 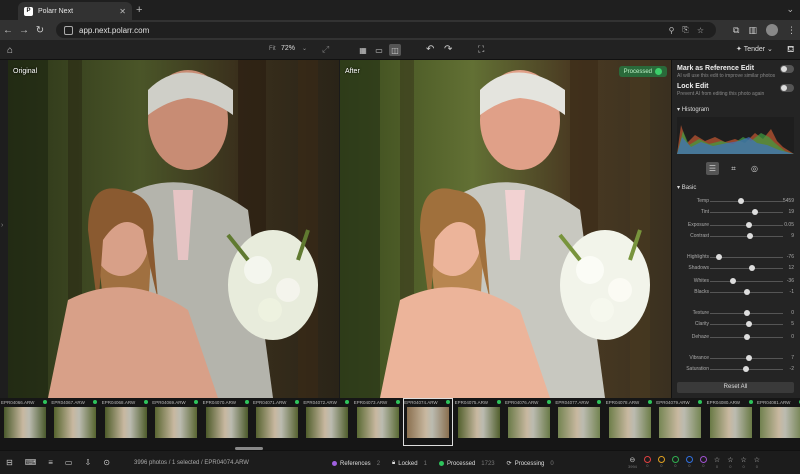 What do you see at coordinates (700, 30) in the screenshot?
I see `bookmark-star-icon: ☆` at bounding box center [700, 30].